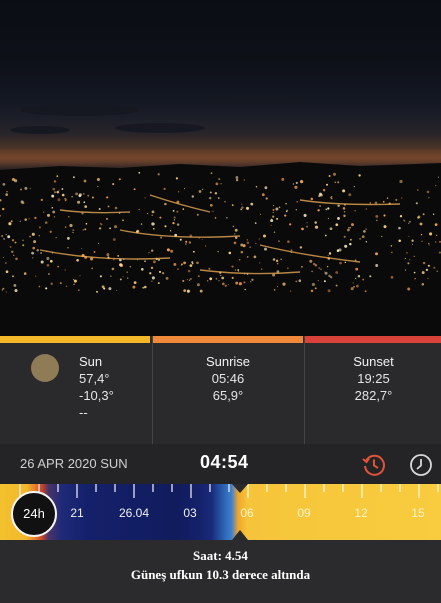 The height and width of the screenshot is (603, 441). I want to click on clock-icon, so click(421, 467).